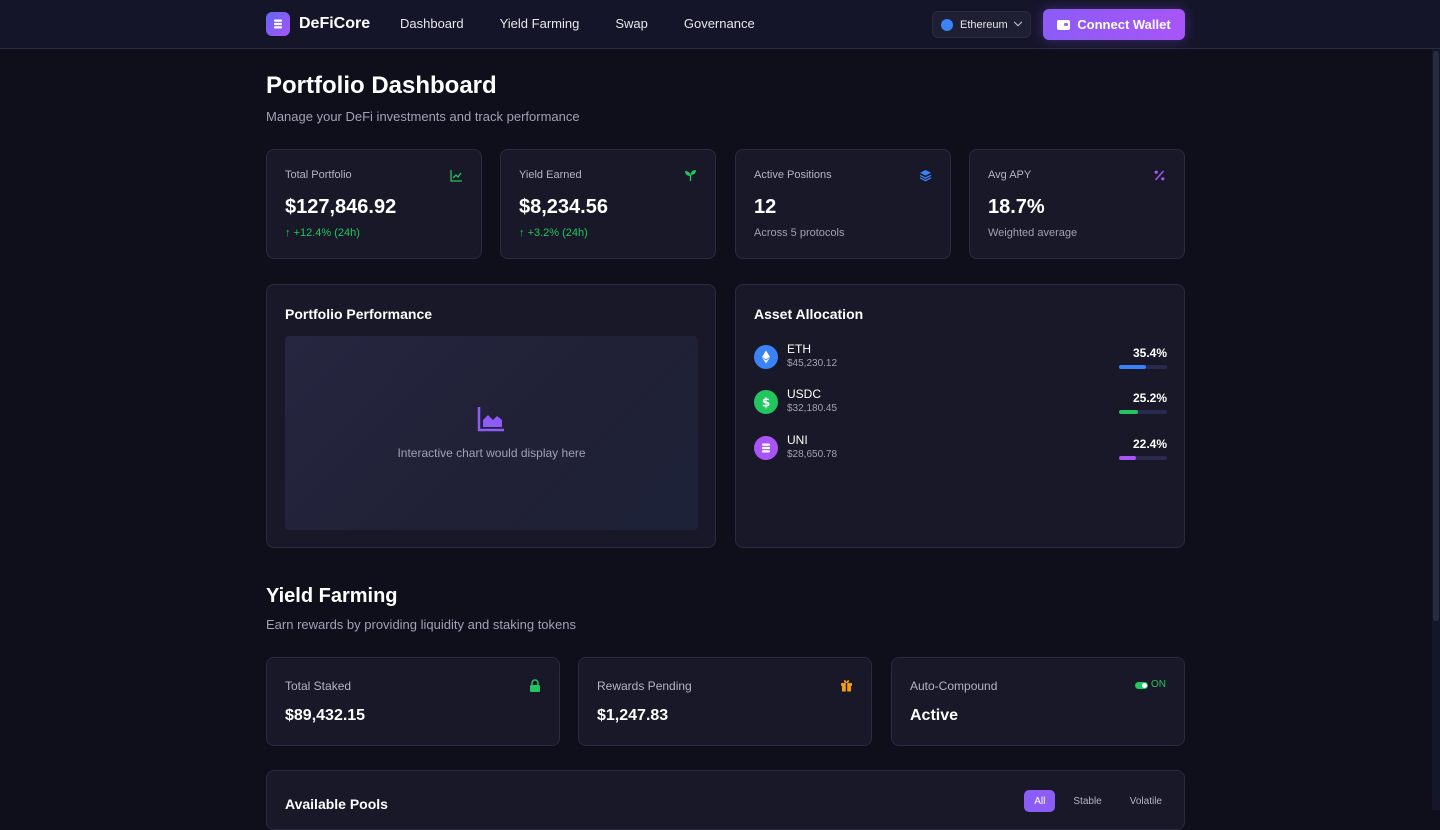  What do you see at coordinates (793, 175) in the screenshot?
I see `stat-label: Active Positions` at bounding box center [793, 175].